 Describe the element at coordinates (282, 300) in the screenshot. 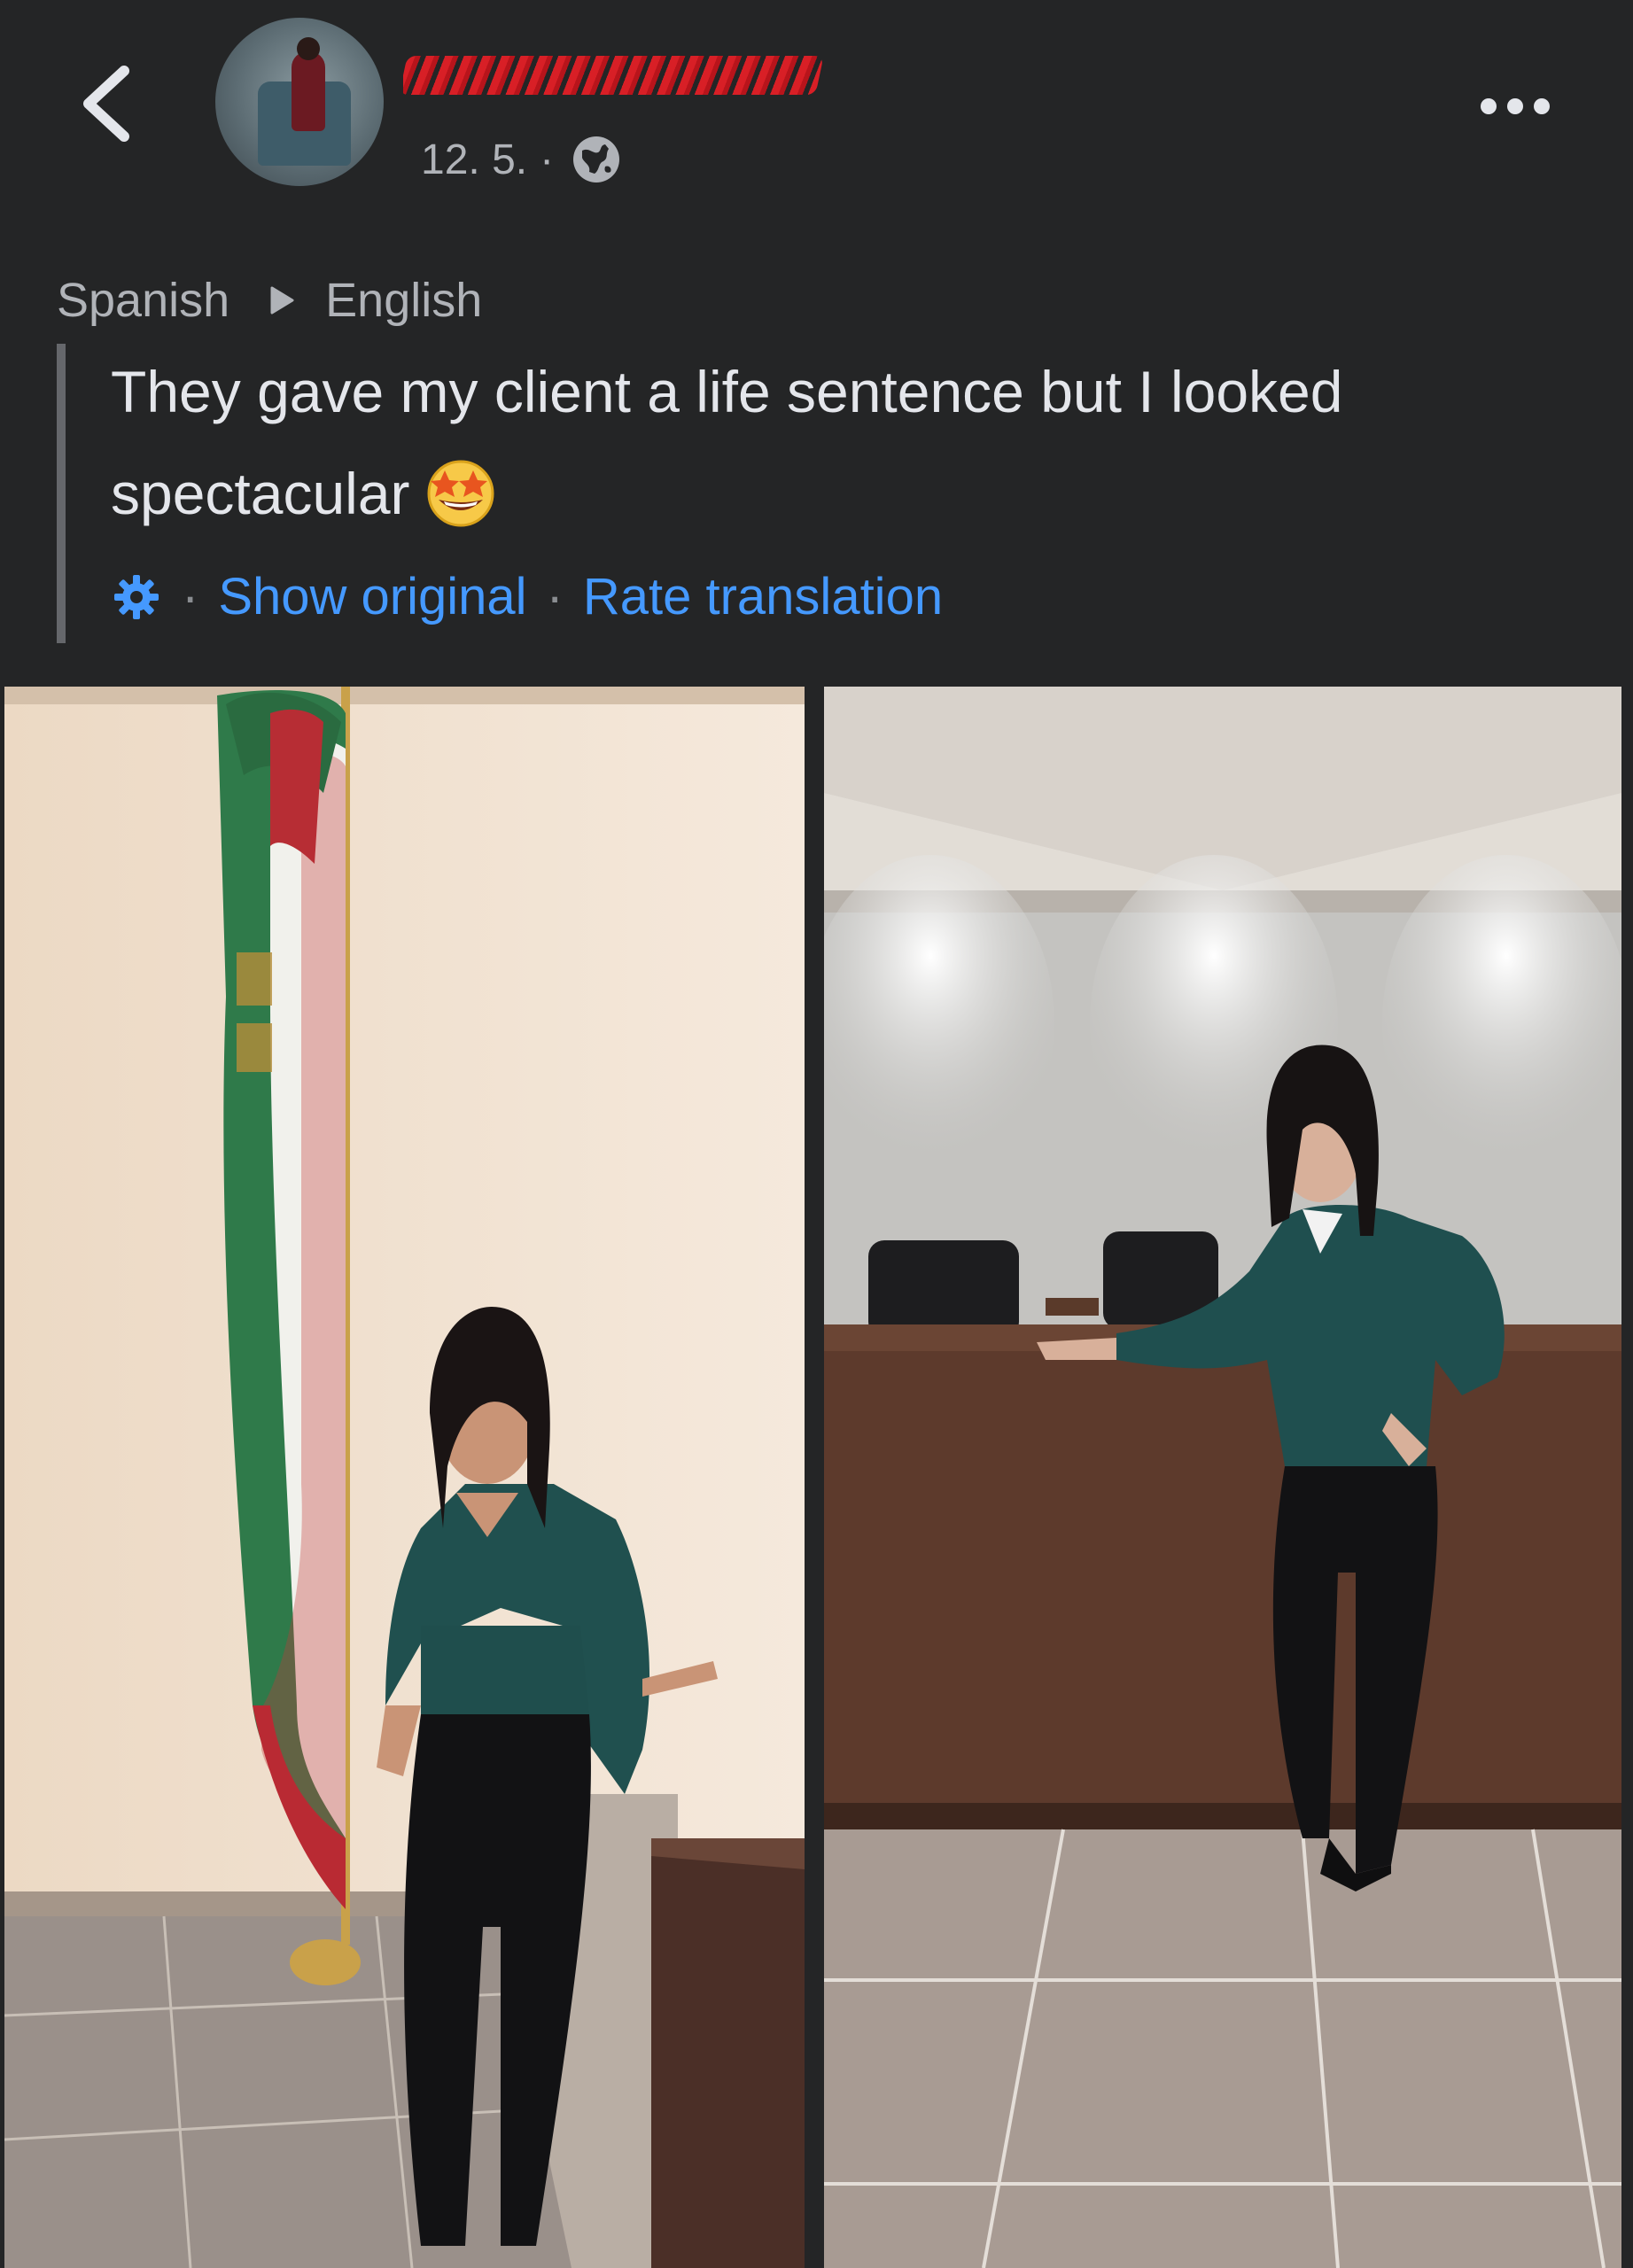

I see `play-triangle-icon` at that location.